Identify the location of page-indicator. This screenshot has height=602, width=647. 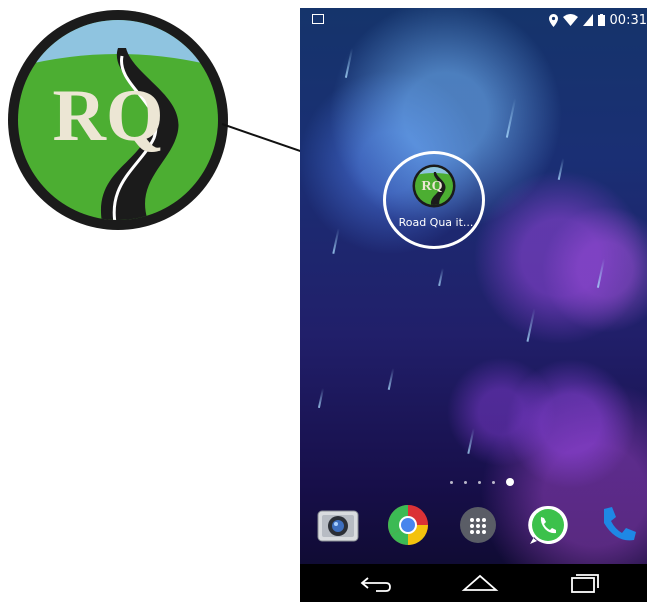
(482, 482).